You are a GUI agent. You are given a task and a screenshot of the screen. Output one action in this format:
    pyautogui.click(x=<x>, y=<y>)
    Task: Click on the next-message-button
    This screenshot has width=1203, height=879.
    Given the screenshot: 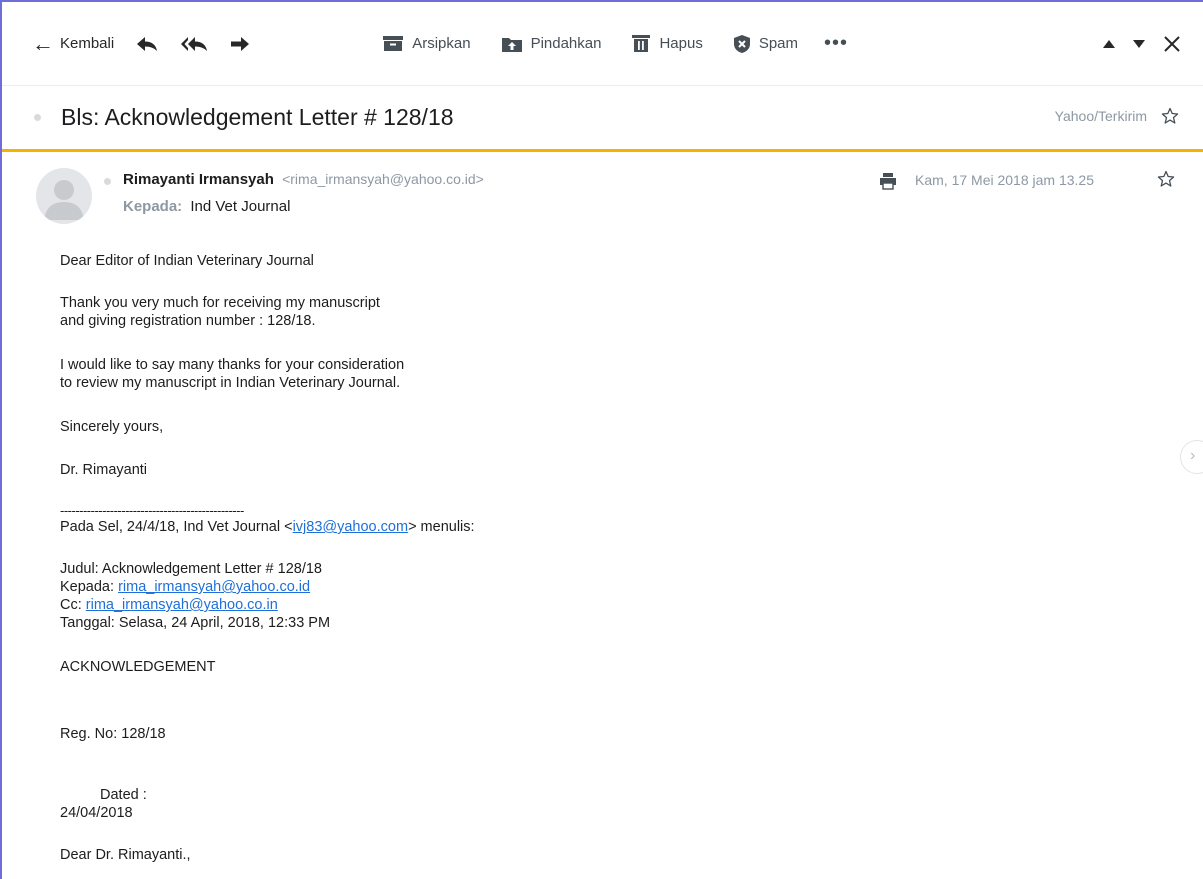 What is the action you would take?
    pyautogui.click(x=1139, y=44)
    